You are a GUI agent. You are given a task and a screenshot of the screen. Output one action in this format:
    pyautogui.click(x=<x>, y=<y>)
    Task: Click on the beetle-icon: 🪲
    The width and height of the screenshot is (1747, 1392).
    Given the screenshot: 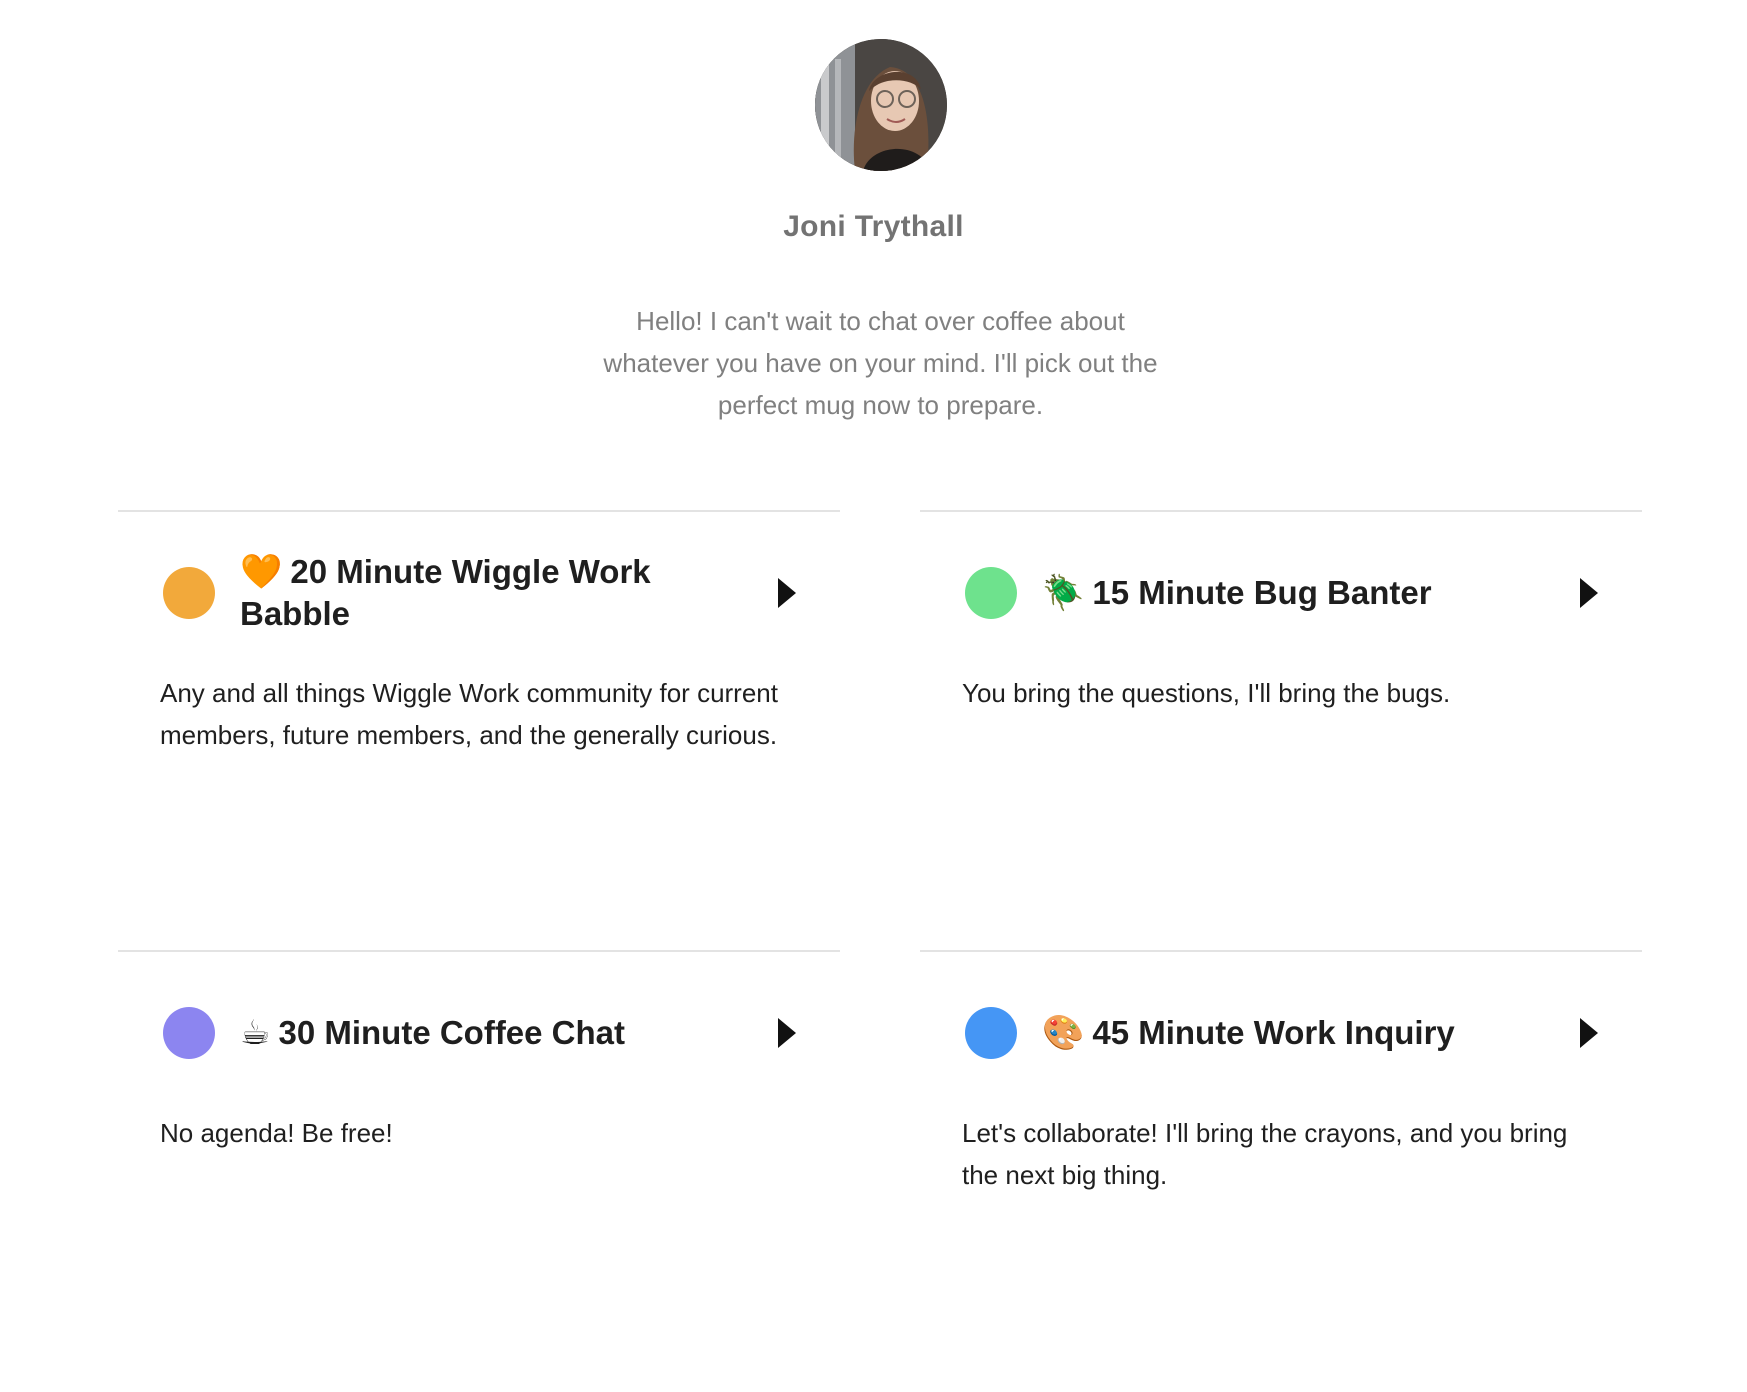 What is the action you would take?
    pyautogui.click(x=1063, y=593)
    